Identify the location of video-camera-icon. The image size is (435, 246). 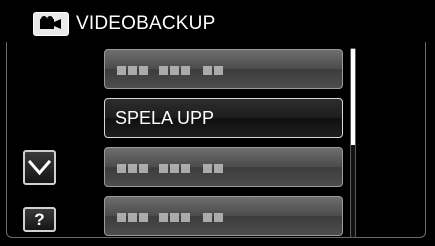
(51, 24).